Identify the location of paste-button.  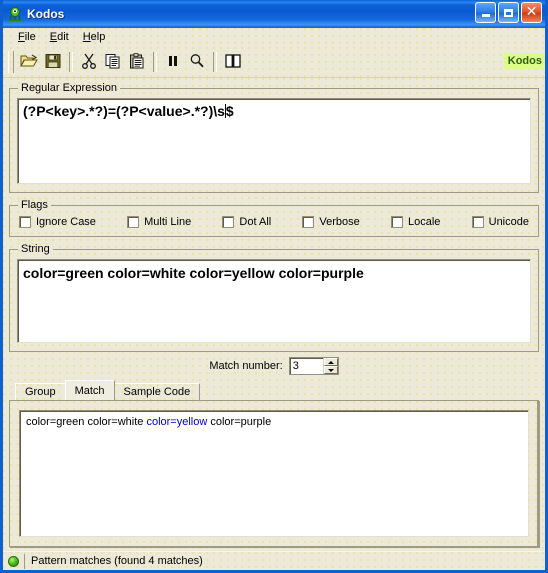
(137, 62).